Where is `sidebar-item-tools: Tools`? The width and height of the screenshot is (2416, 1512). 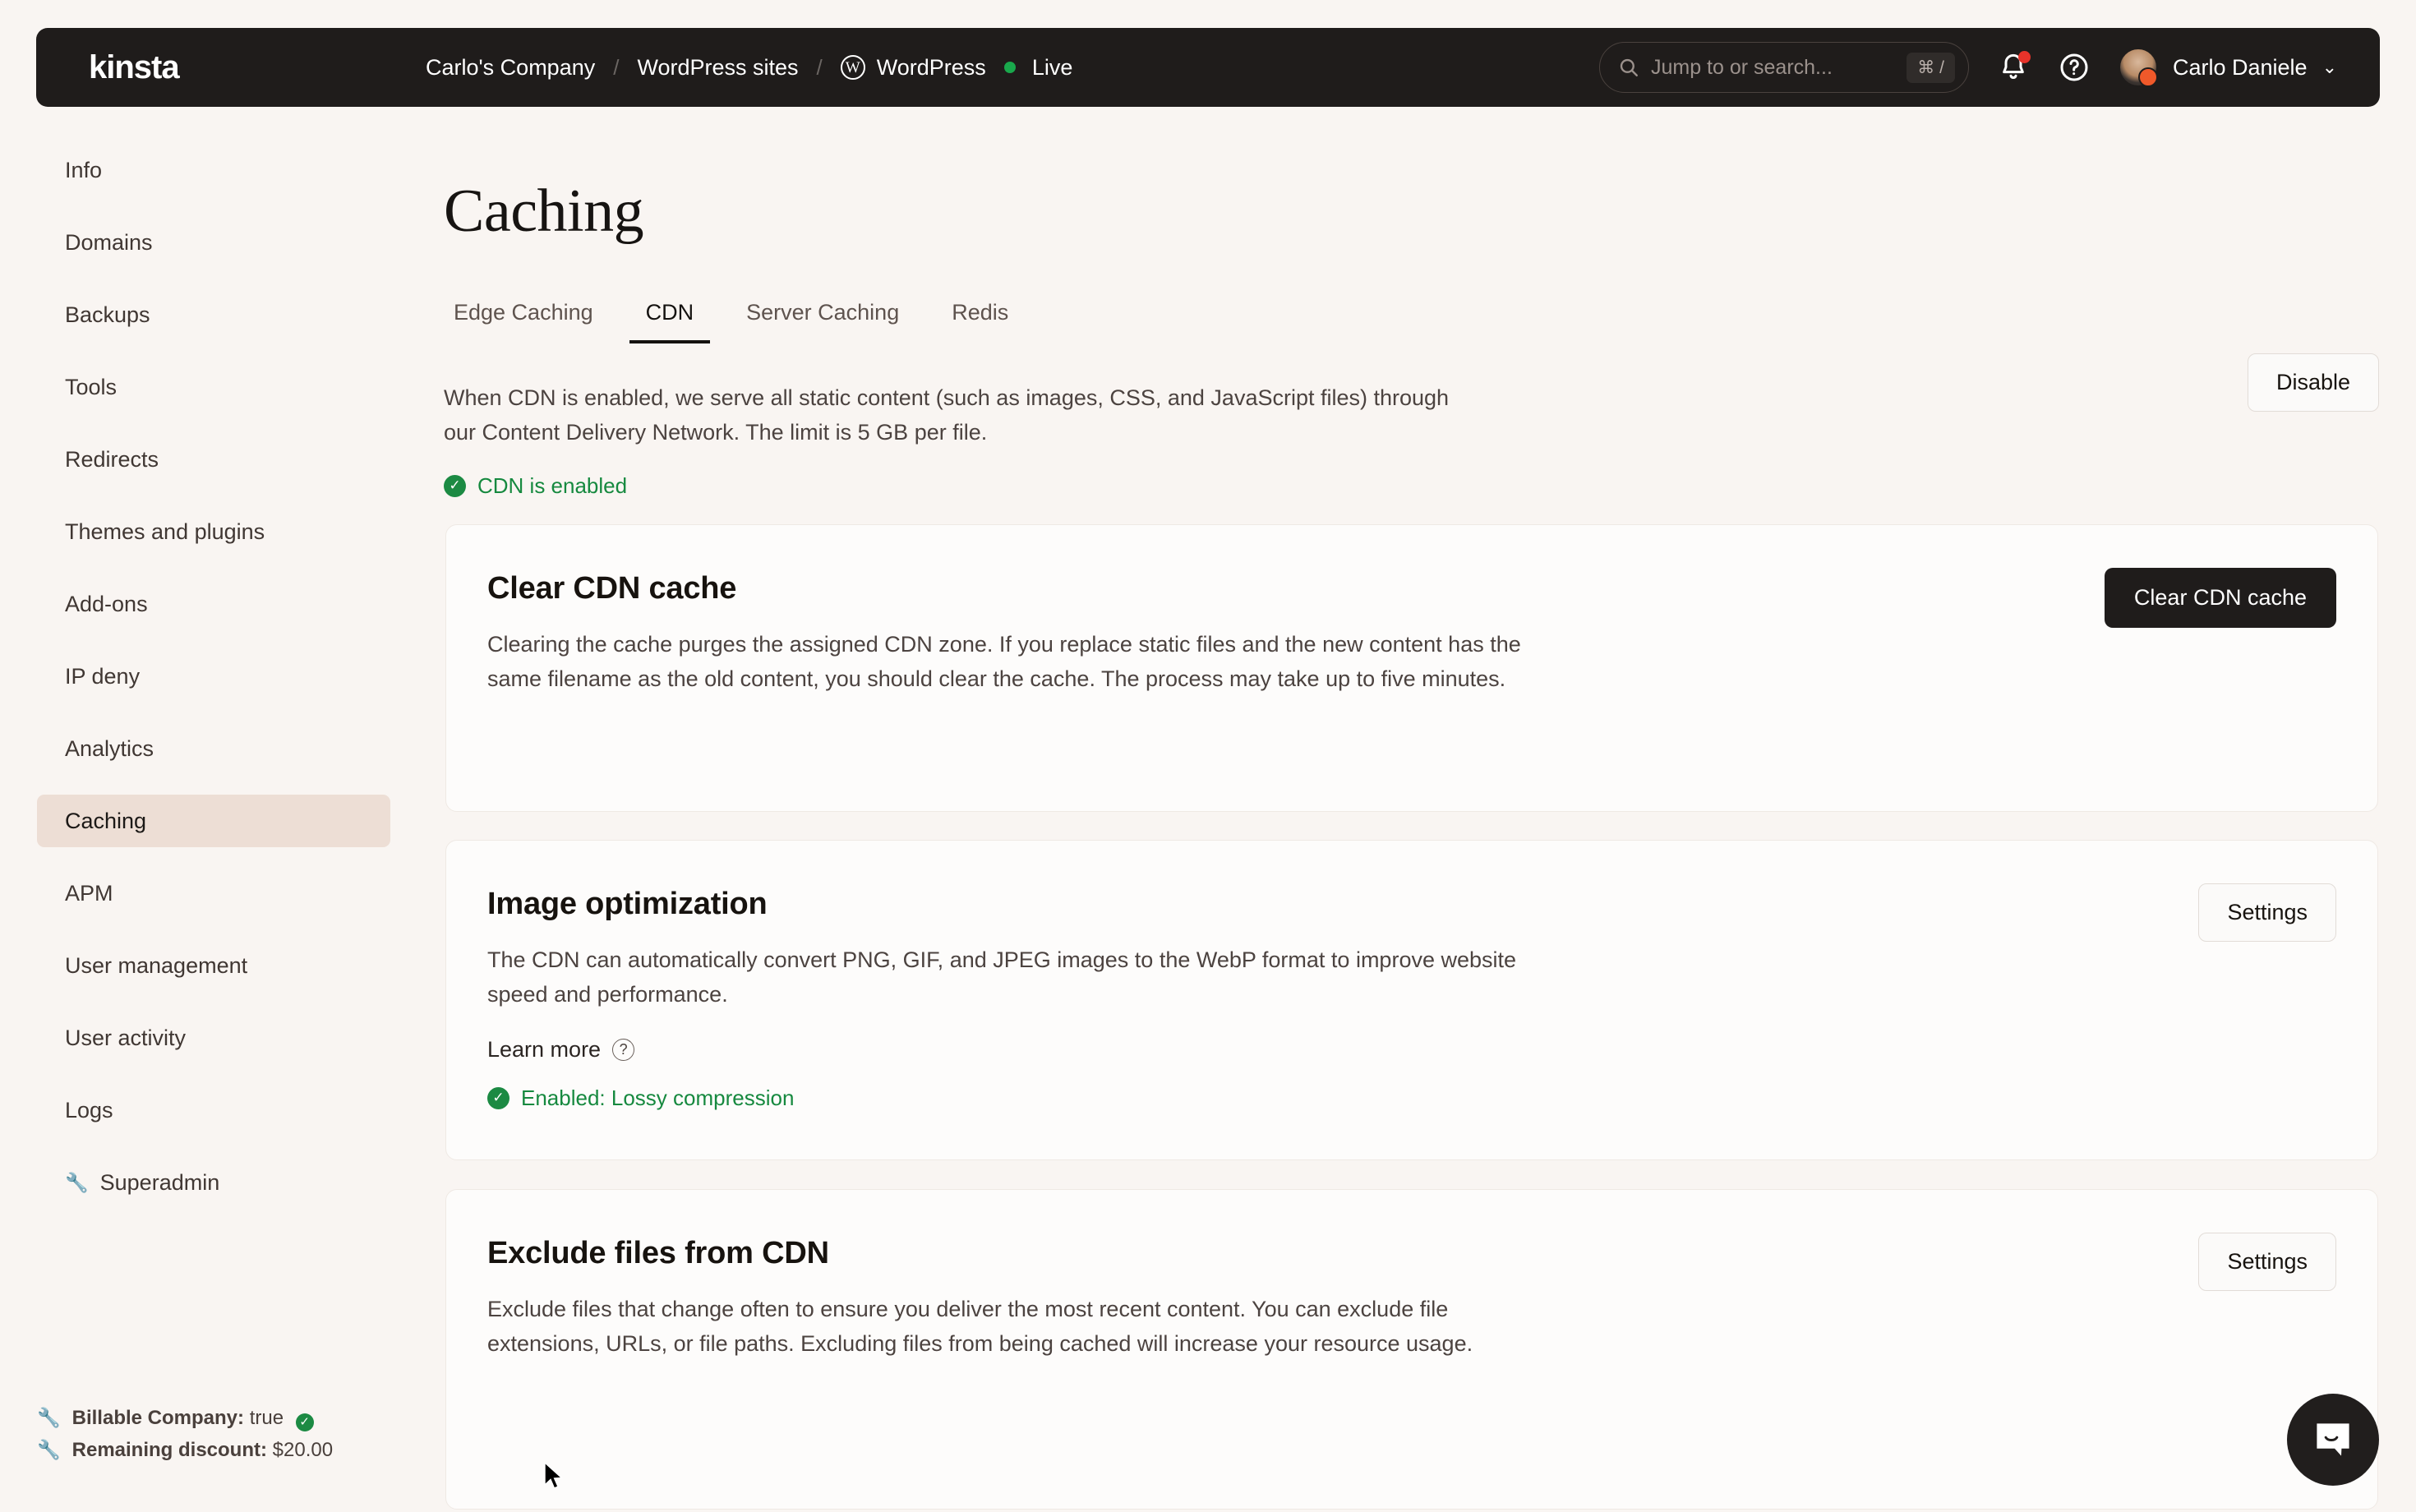
sidebar-item-tools: Tools is located at coordinates (214, 387).